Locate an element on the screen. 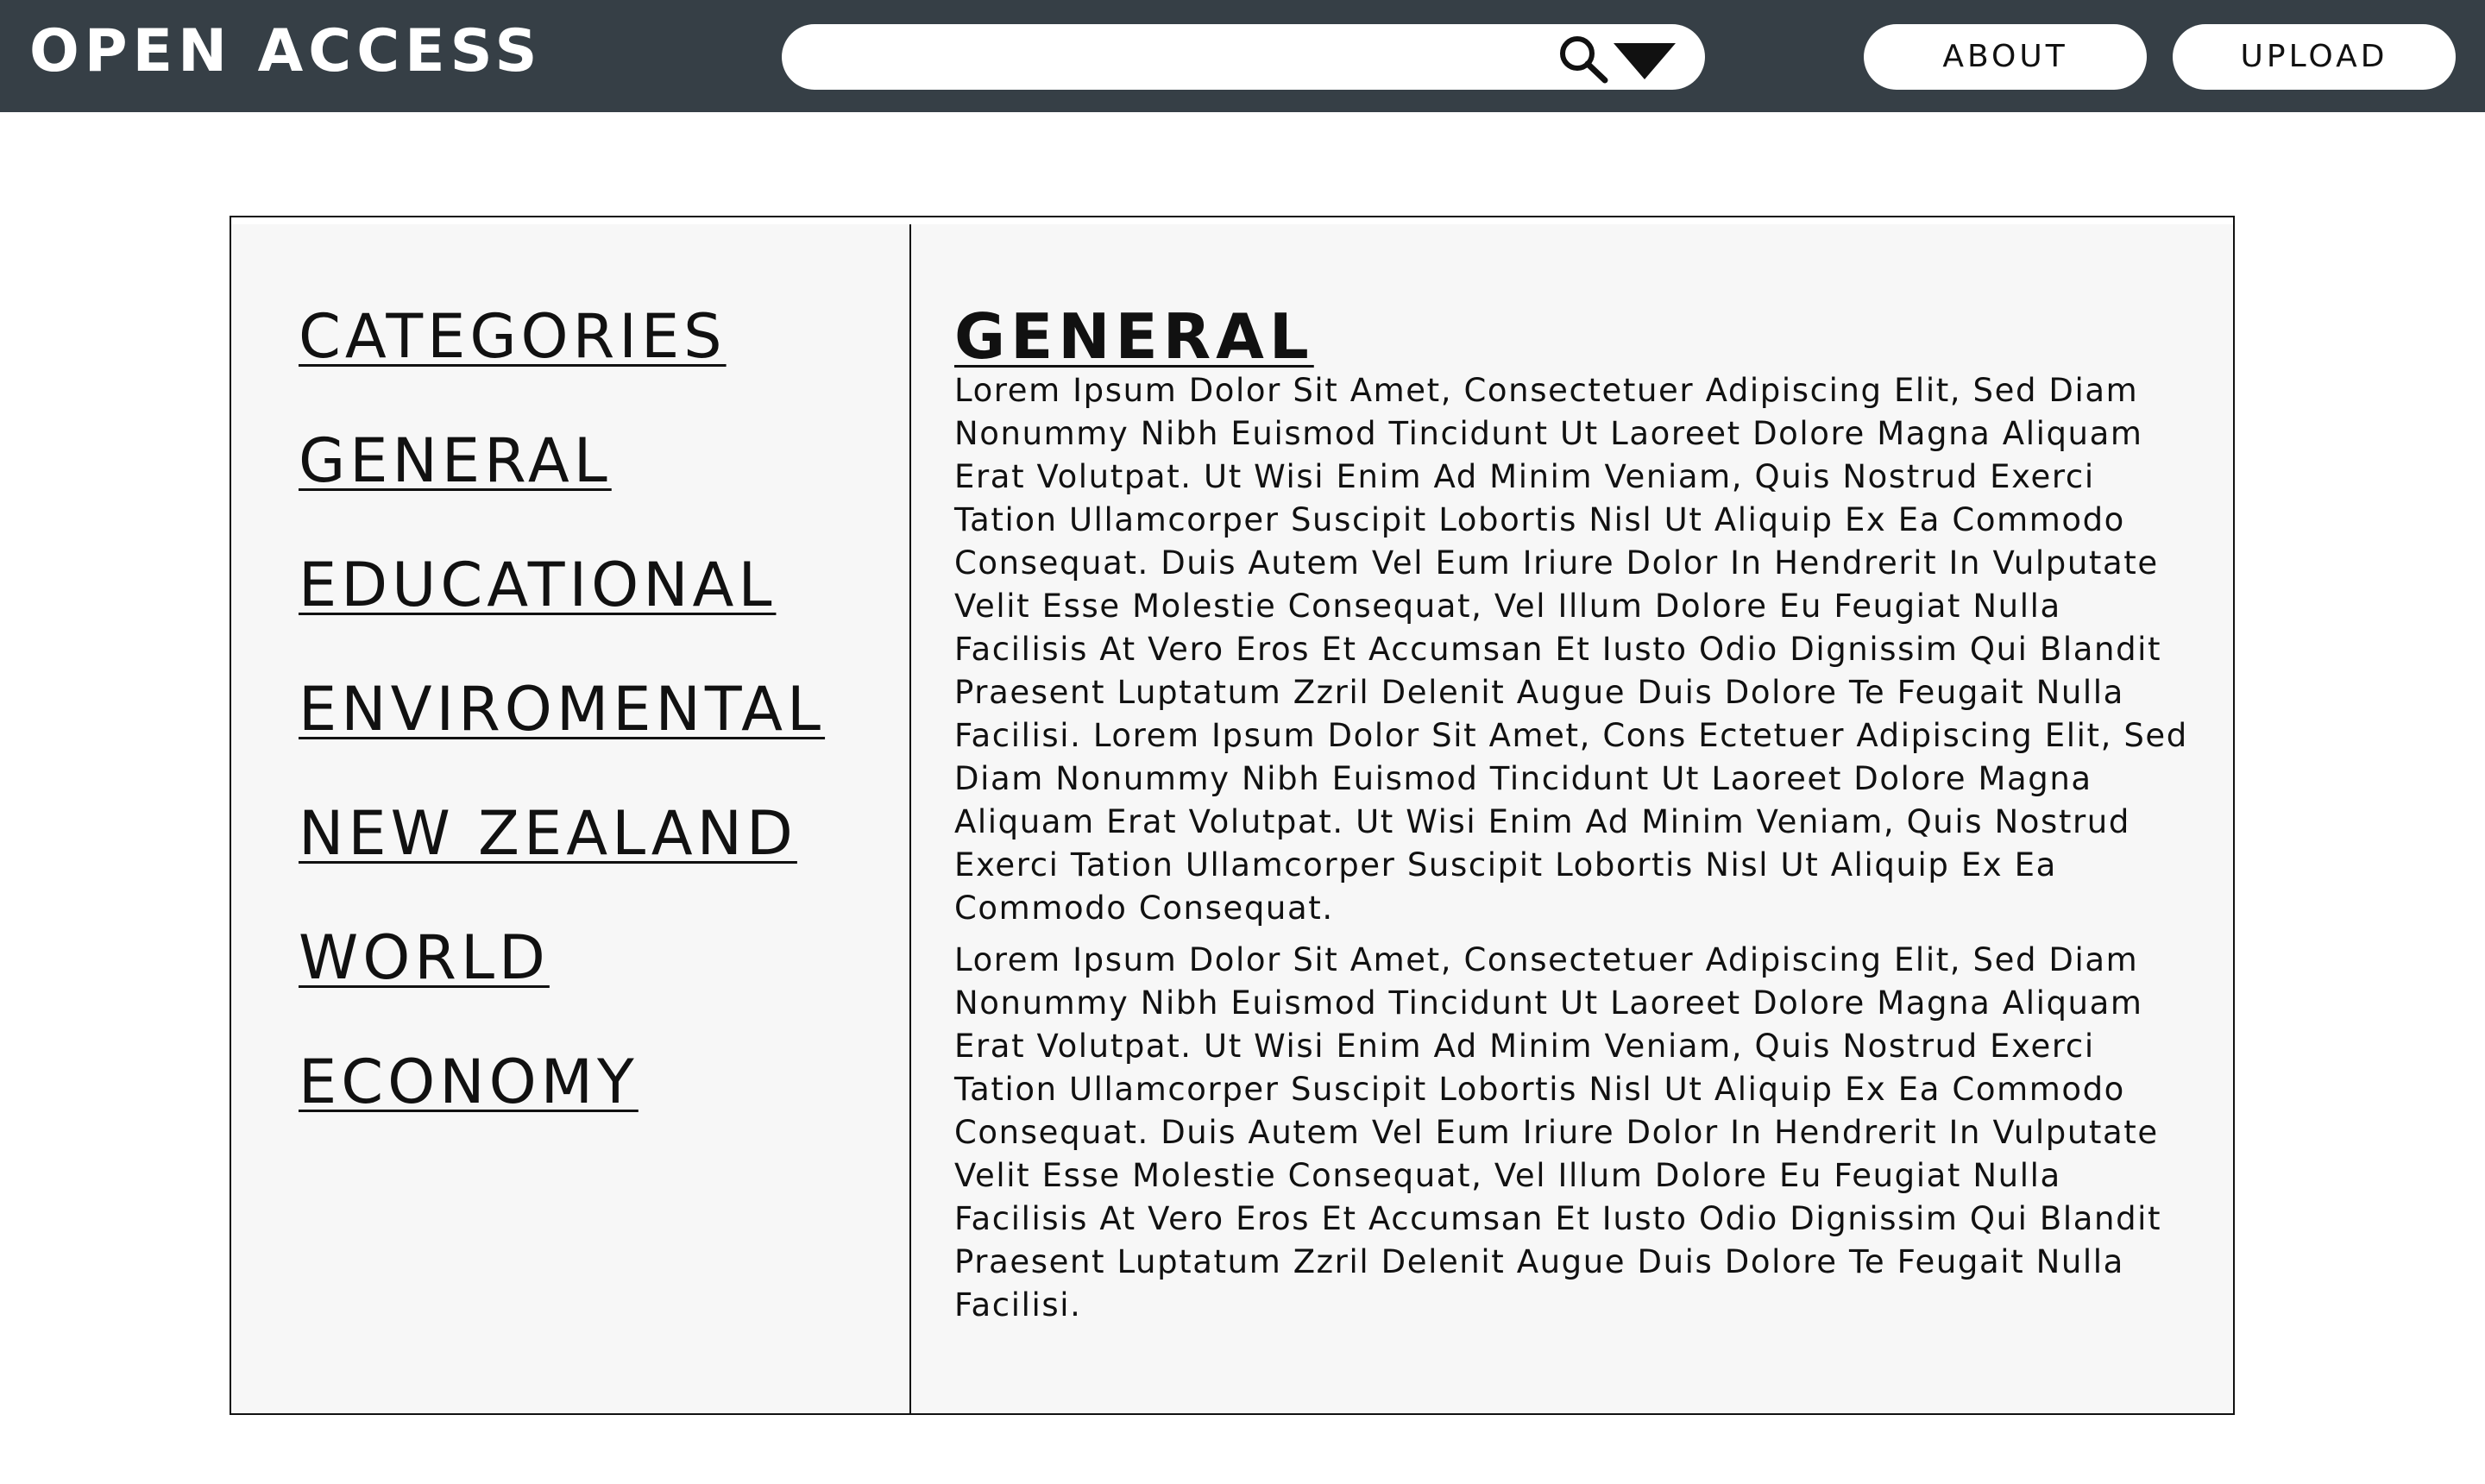  category-new-zealand: NEW ZEALAND is located at coordinates (562, 833).